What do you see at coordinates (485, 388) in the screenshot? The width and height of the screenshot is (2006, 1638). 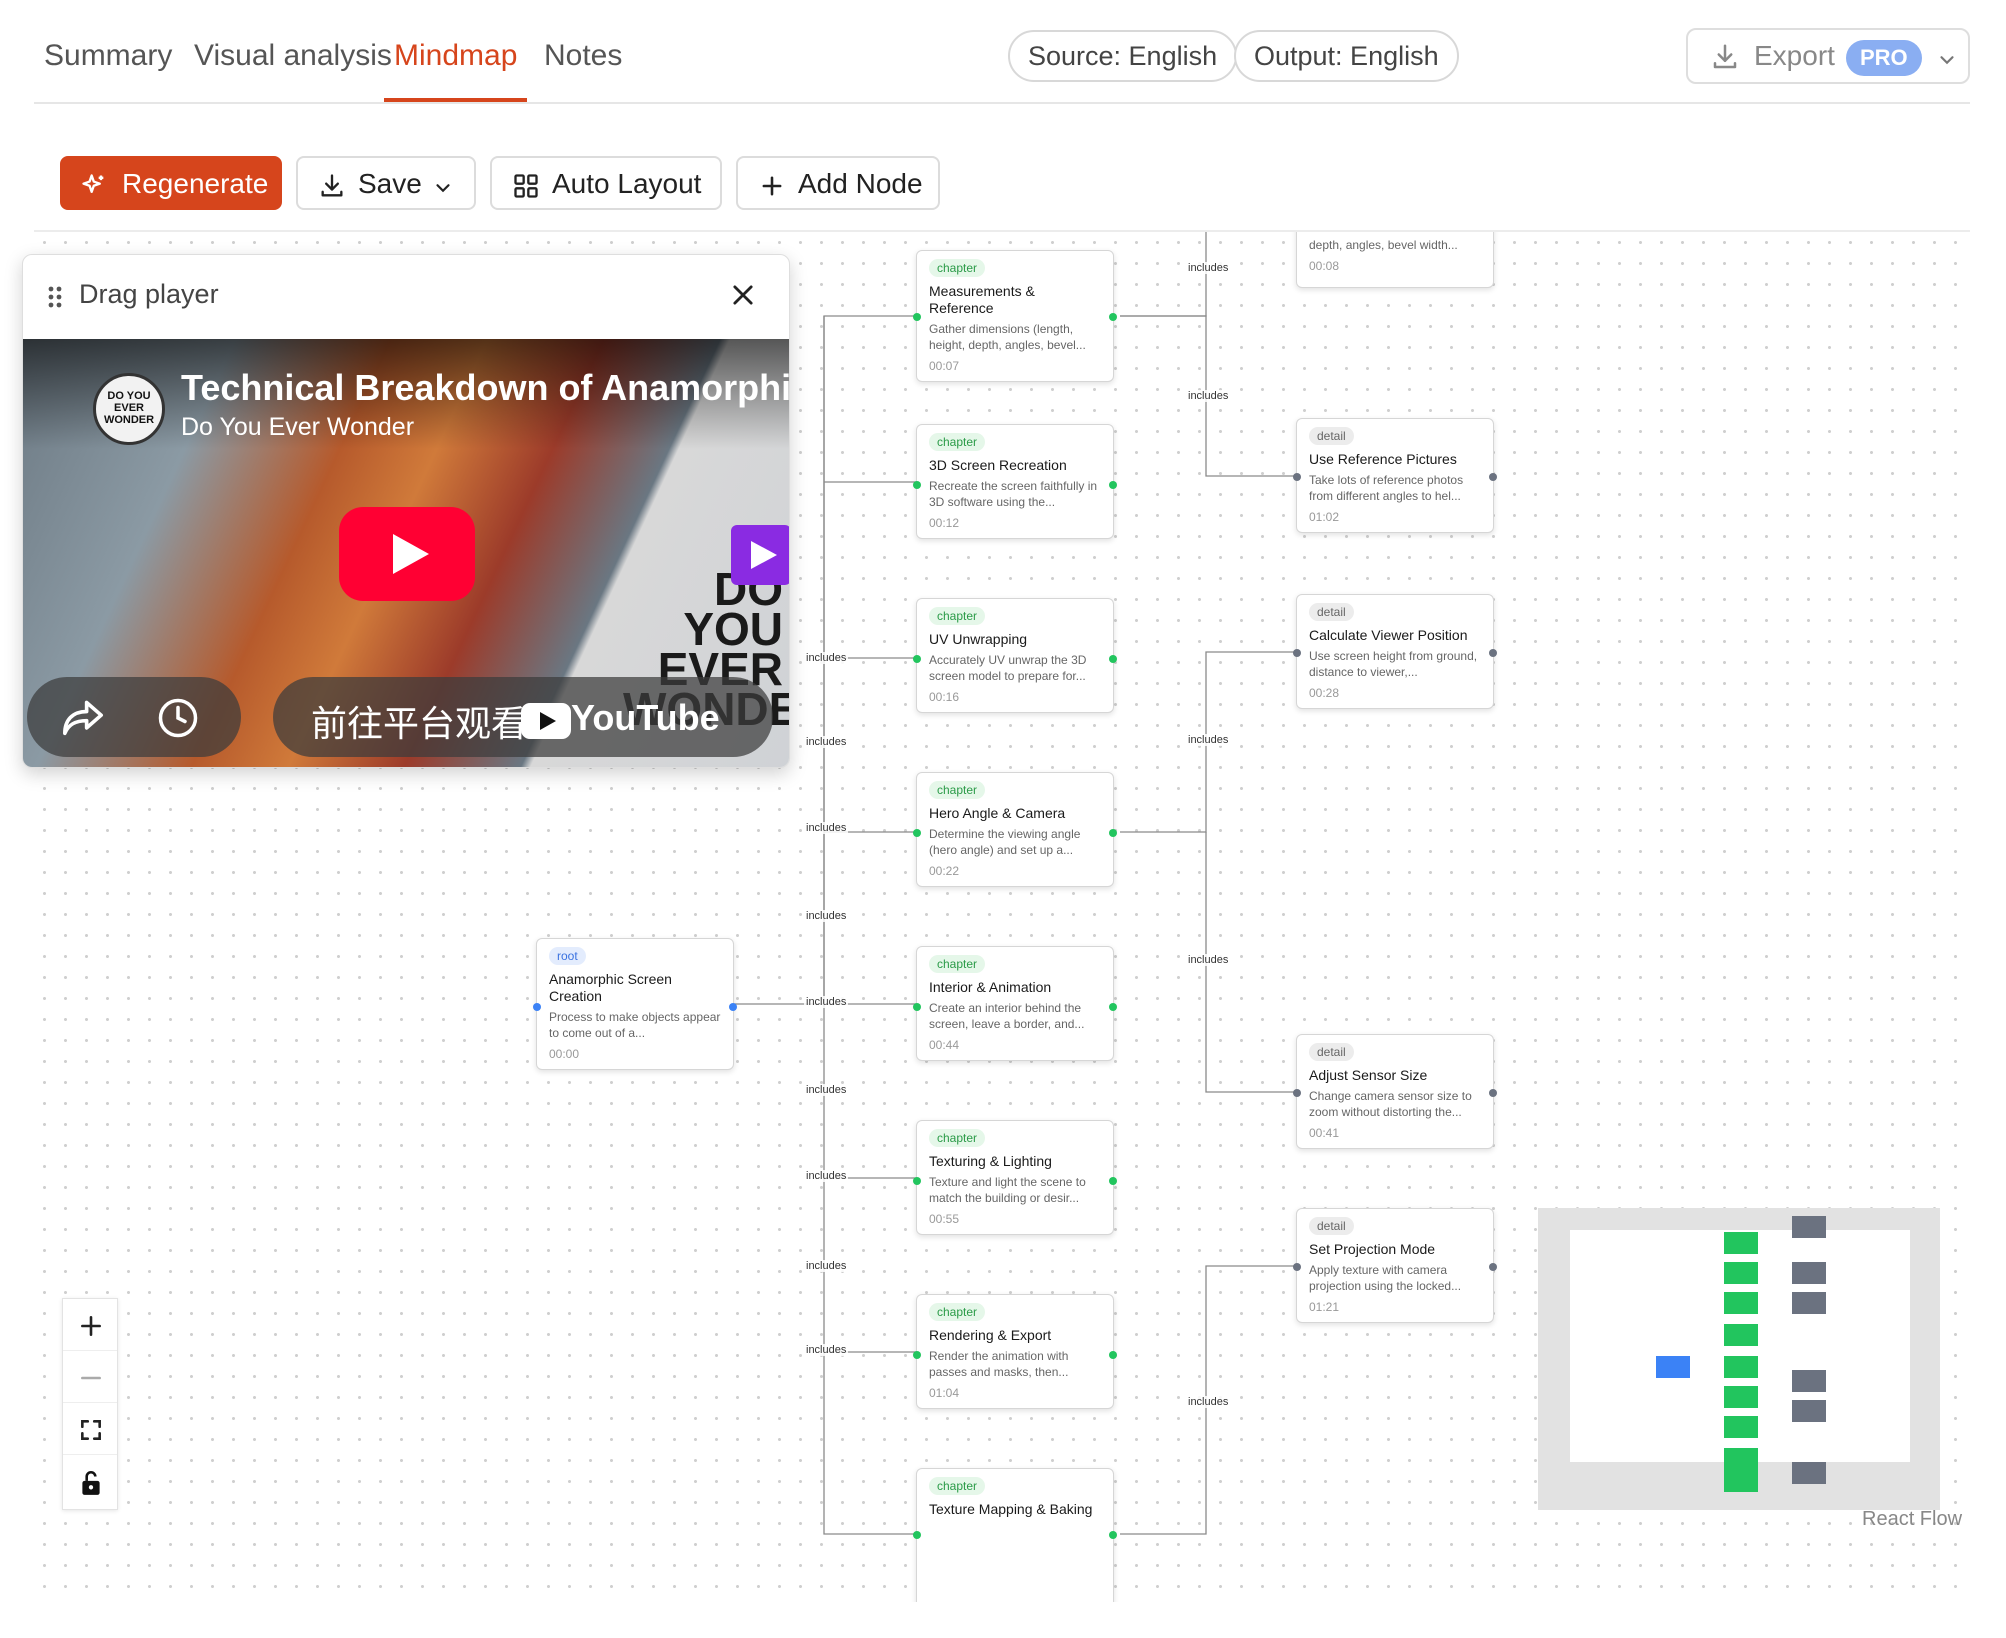 I see `video-title: Technical Breakdown of Anamorphic` at bounding box center [485, 388].